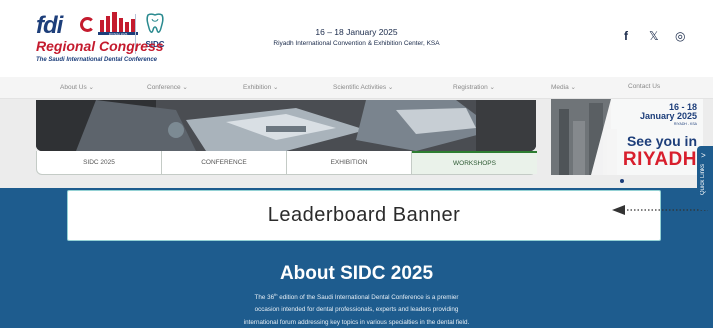  I want to click on facebook-icon: f, so click(626, 36).